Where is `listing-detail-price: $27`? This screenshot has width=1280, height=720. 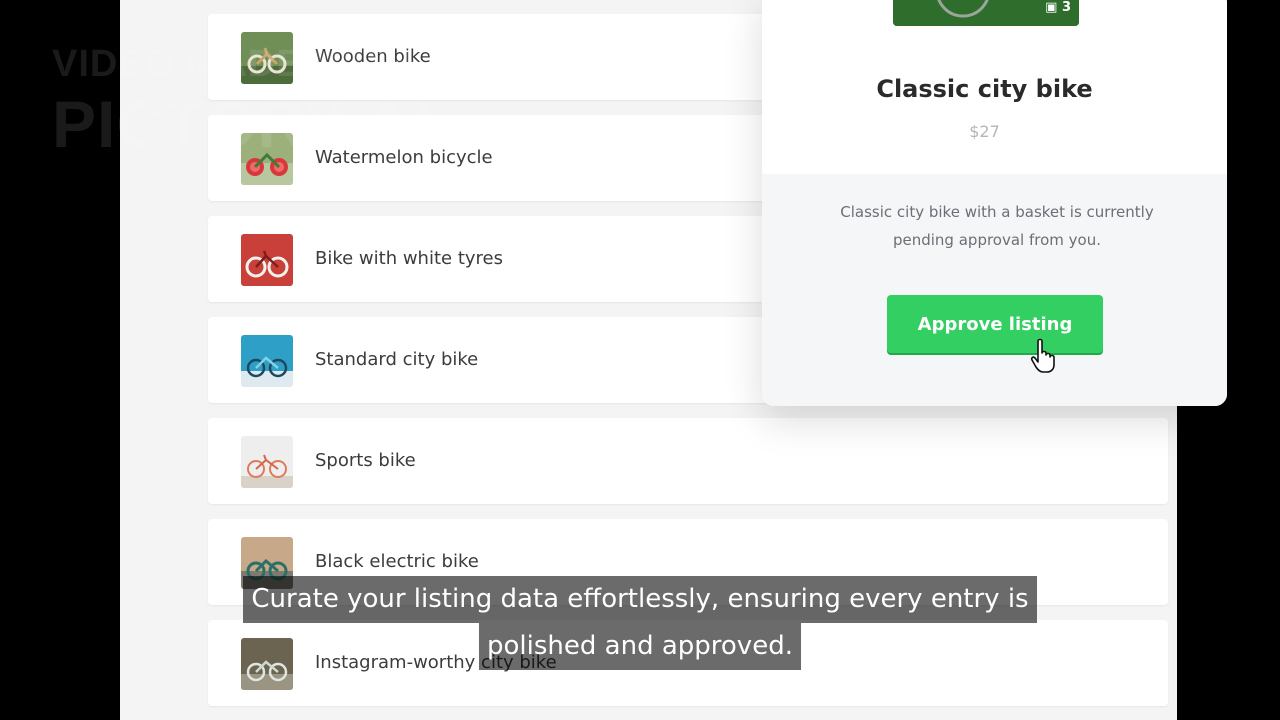 listing-detail-price: $27 is located at coordinates (984, 131).